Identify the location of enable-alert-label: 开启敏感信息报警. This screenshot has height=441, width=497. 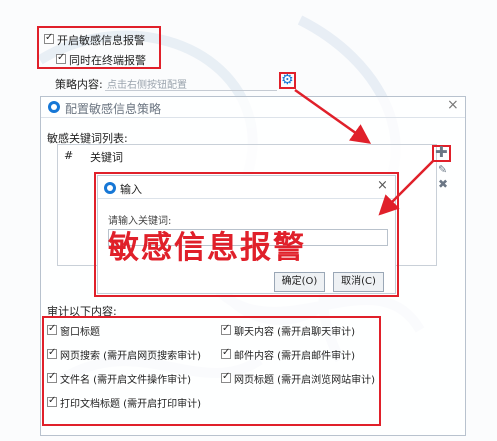
(101, 40).